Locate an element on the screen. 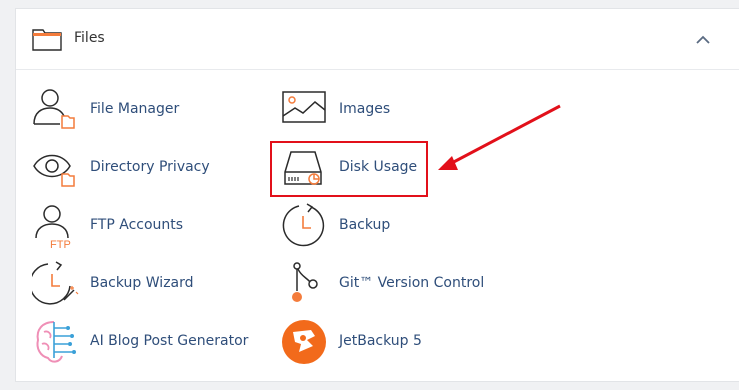 The image size is (739, 390). backup-icon is located at coordinates (303, 225).